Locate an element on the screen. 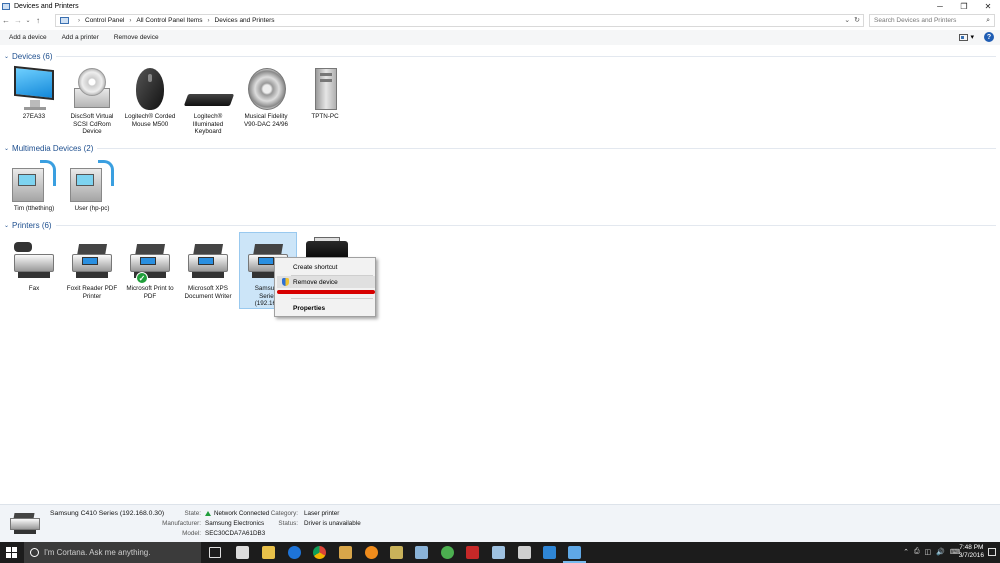  breadcrumb-control-panel: Control Panel is located at coordinates (104, 20).